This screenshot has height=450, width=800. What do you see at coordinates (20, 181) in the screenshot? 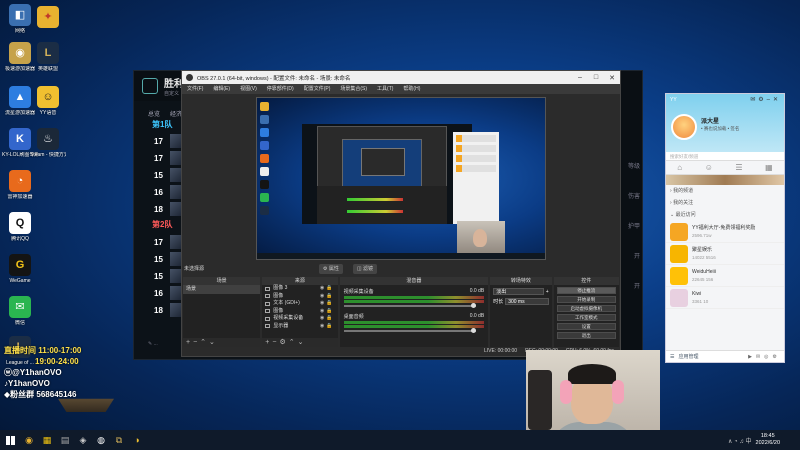
I see `thunder-icon: ◔` at bounding box center [20, 181].